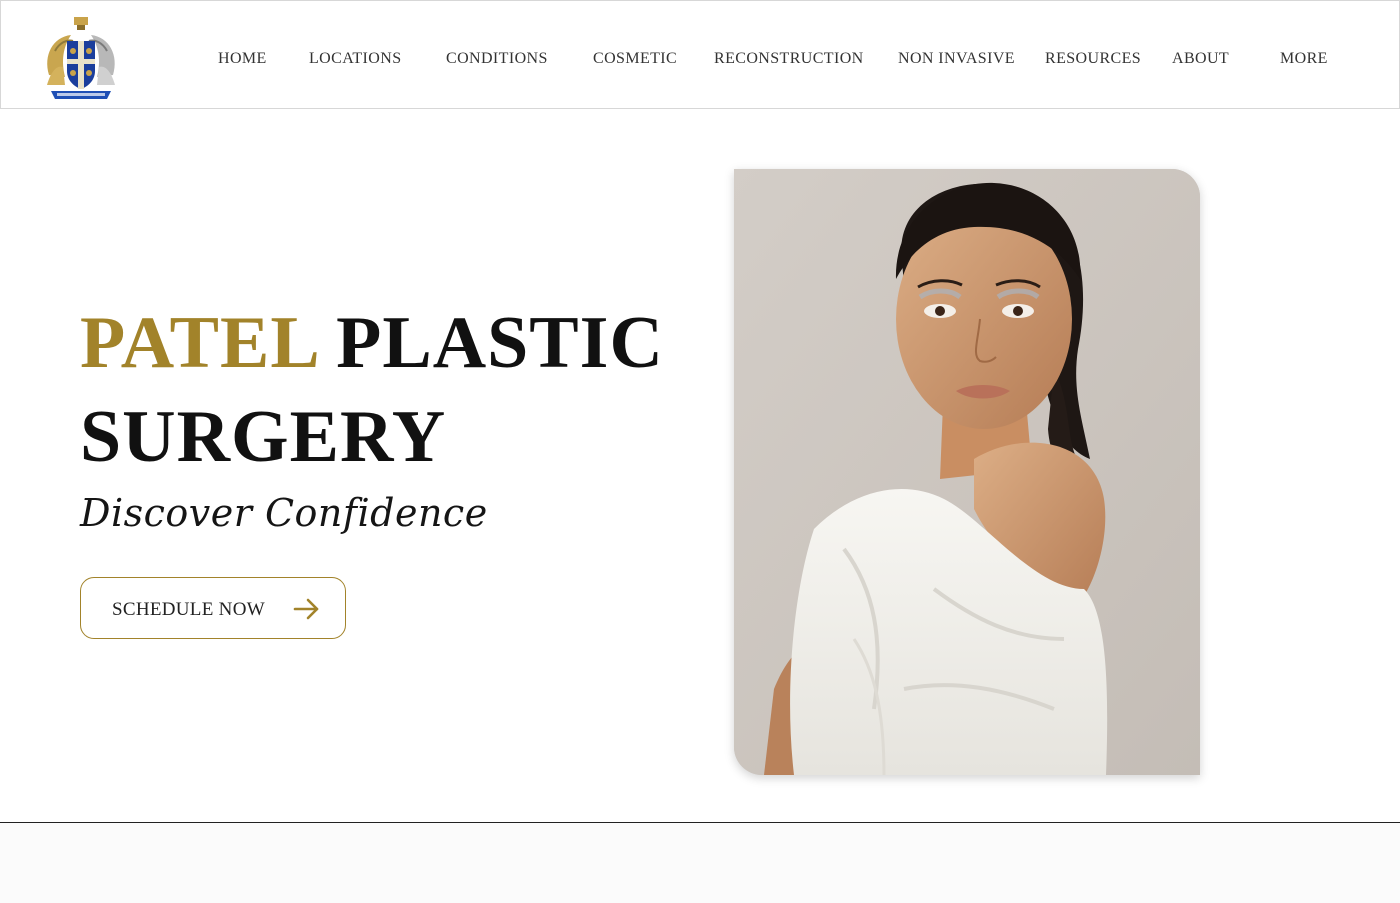  I want to click on nav-locations: LOCATIONS, so click(355, 59).